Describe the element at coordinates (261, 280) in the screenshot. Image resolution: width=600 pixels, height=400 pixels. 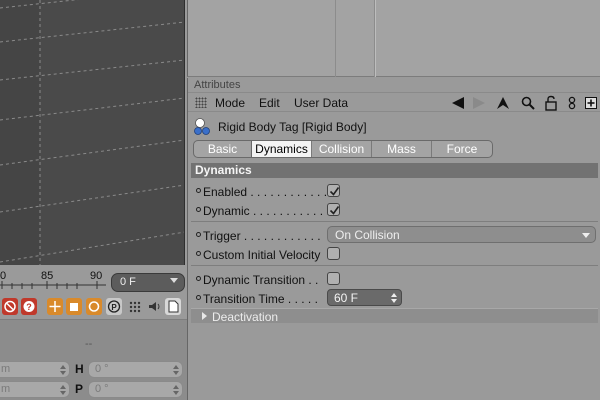
I see `param-label: Dynamic Transition . .` at that location.